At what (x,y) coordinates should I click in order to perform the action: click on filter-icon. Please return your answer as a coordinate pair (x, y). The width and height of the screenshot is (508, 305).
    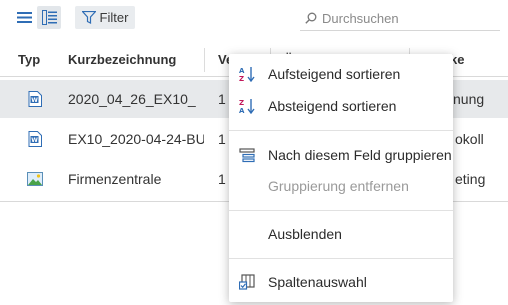
    Looking at the image, I should click on (88, 17).